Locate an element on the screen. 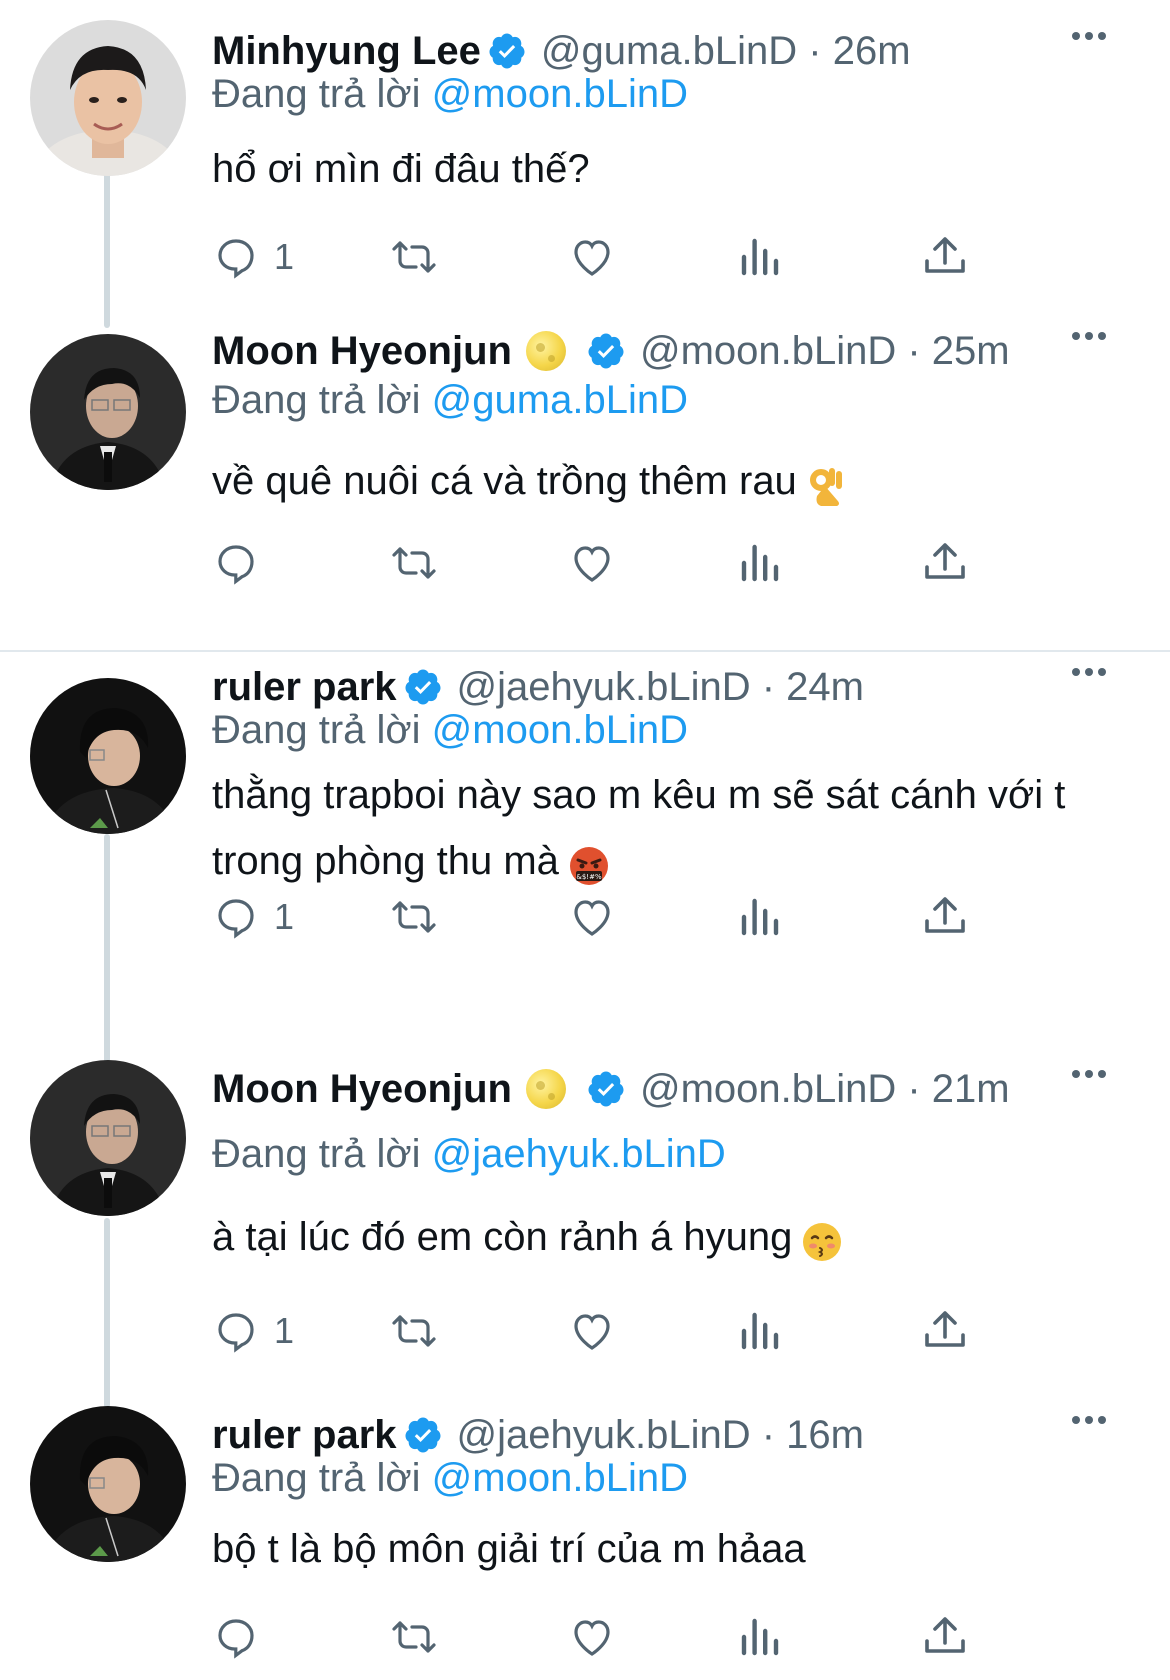 The image size is (1170, 1680). avatar-minhyung-lee is located at coordinates (108, 98).